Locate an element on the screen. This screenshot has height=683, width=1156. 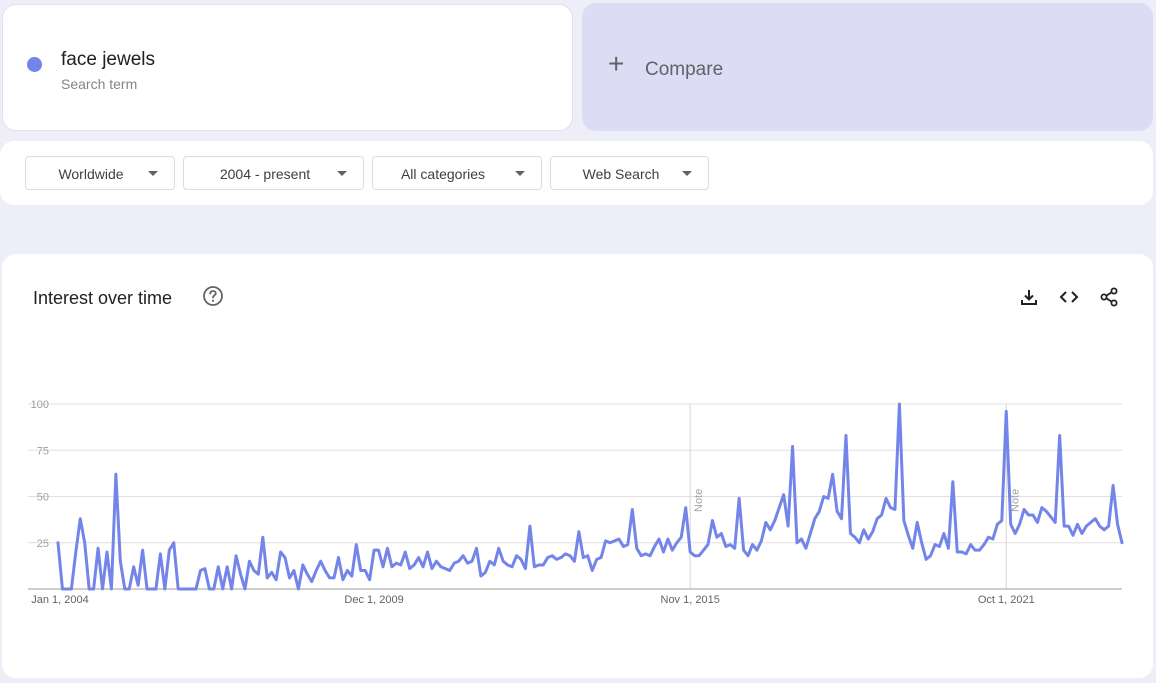
compare-button: + Compare is located at coordinates (867, 67).